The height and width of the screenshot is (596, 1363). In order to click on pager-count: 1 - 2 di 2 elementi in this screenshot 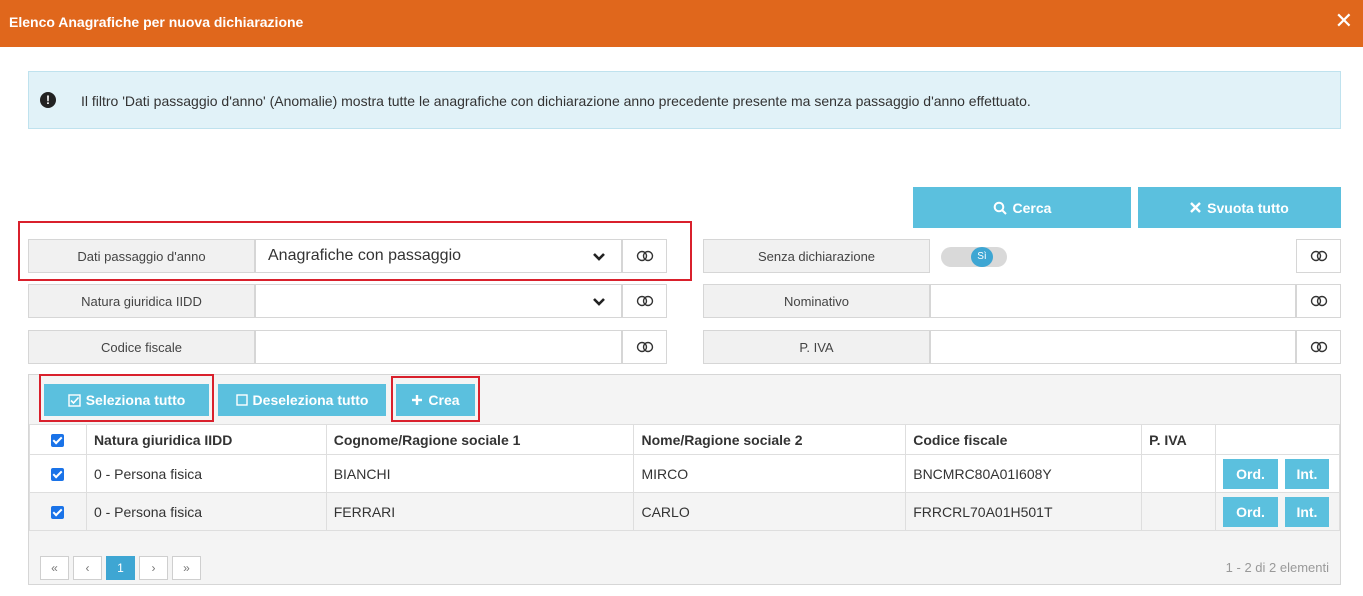, I will do `click(1277, 567)`.